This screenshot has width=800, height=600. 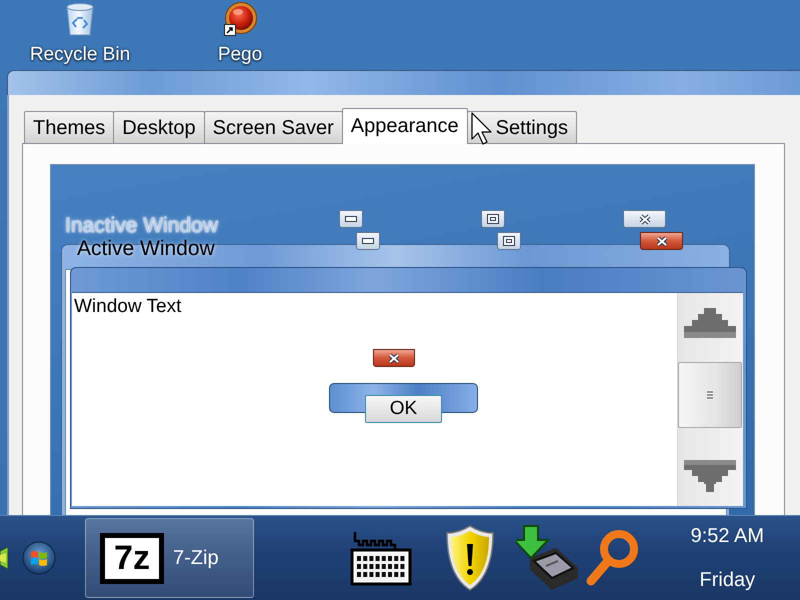 What do you see at coordinates (39, 558) in the screenshot?
I see `start-icon` at bounding box center [39, 558].